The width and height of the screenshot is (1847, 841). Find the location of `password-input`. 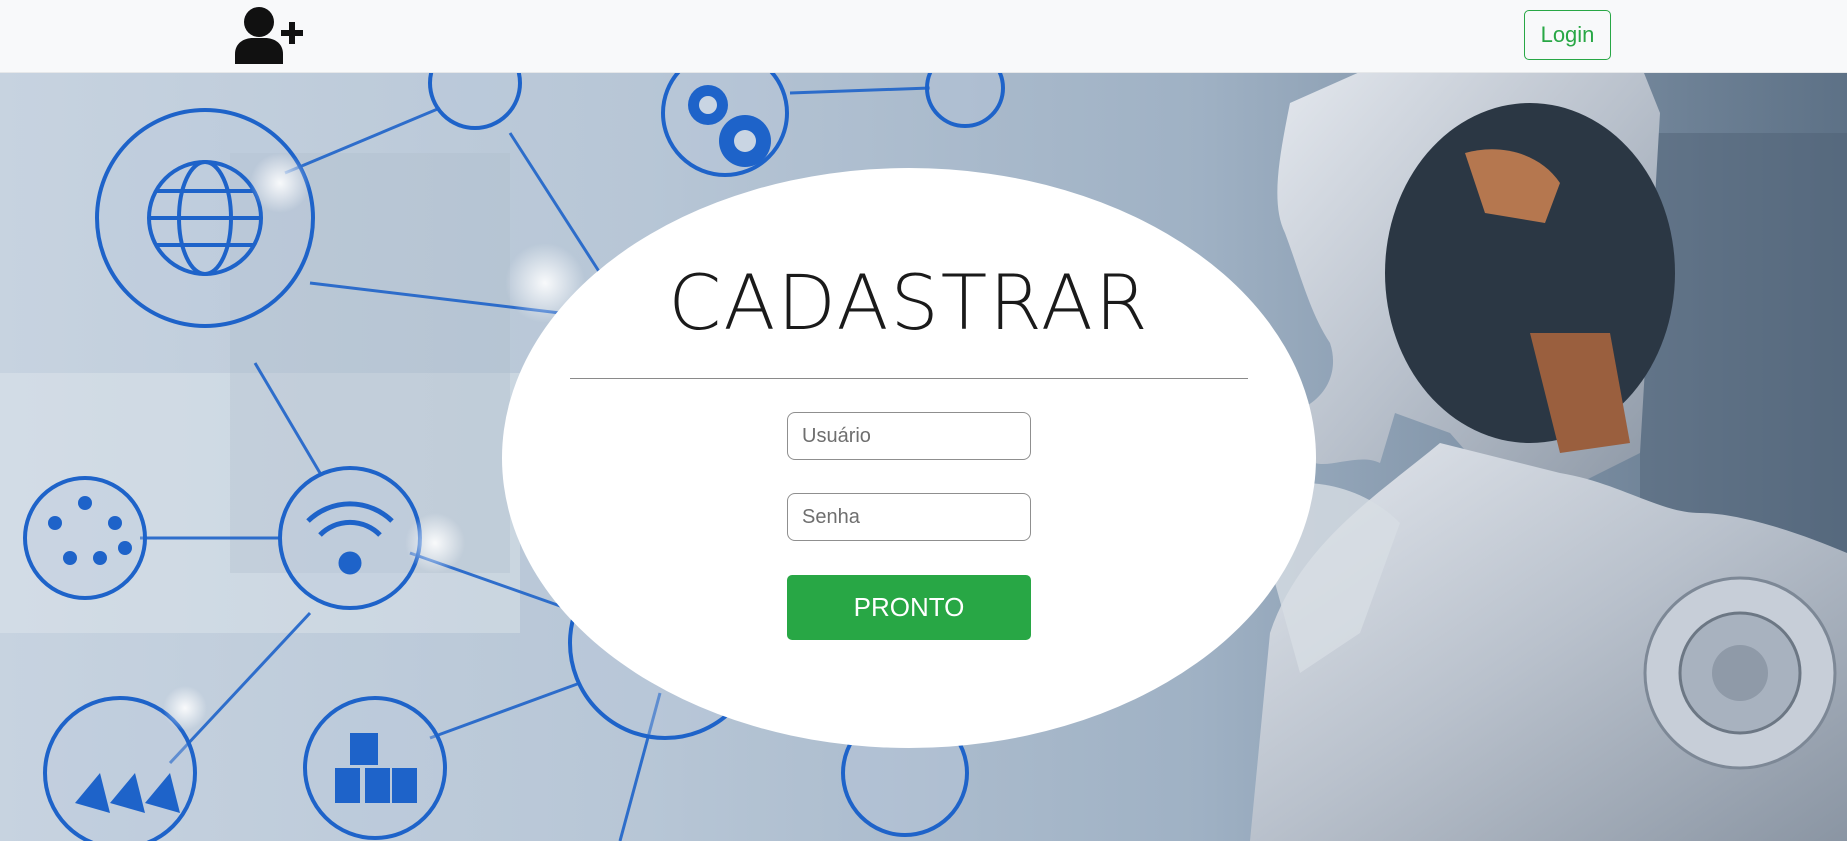

password-input is located at coordinates (909, 517).